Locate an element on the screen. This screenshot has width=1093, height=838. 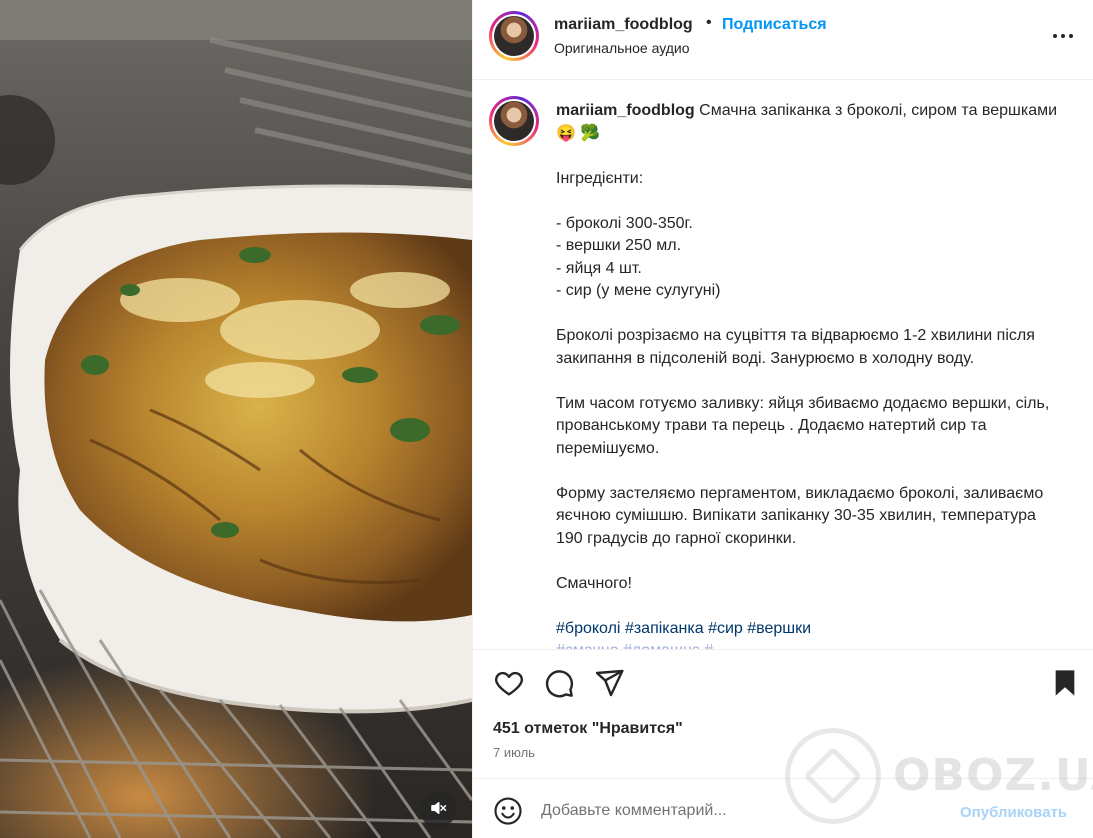
more-options-icon is located at coordinates (1063, 36).